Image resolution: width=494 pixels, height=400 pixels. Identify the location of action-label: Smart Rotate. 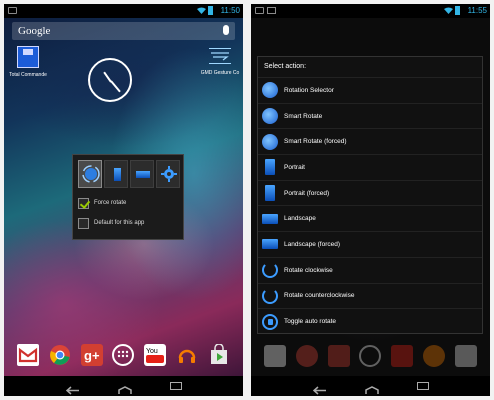
(303, 116).